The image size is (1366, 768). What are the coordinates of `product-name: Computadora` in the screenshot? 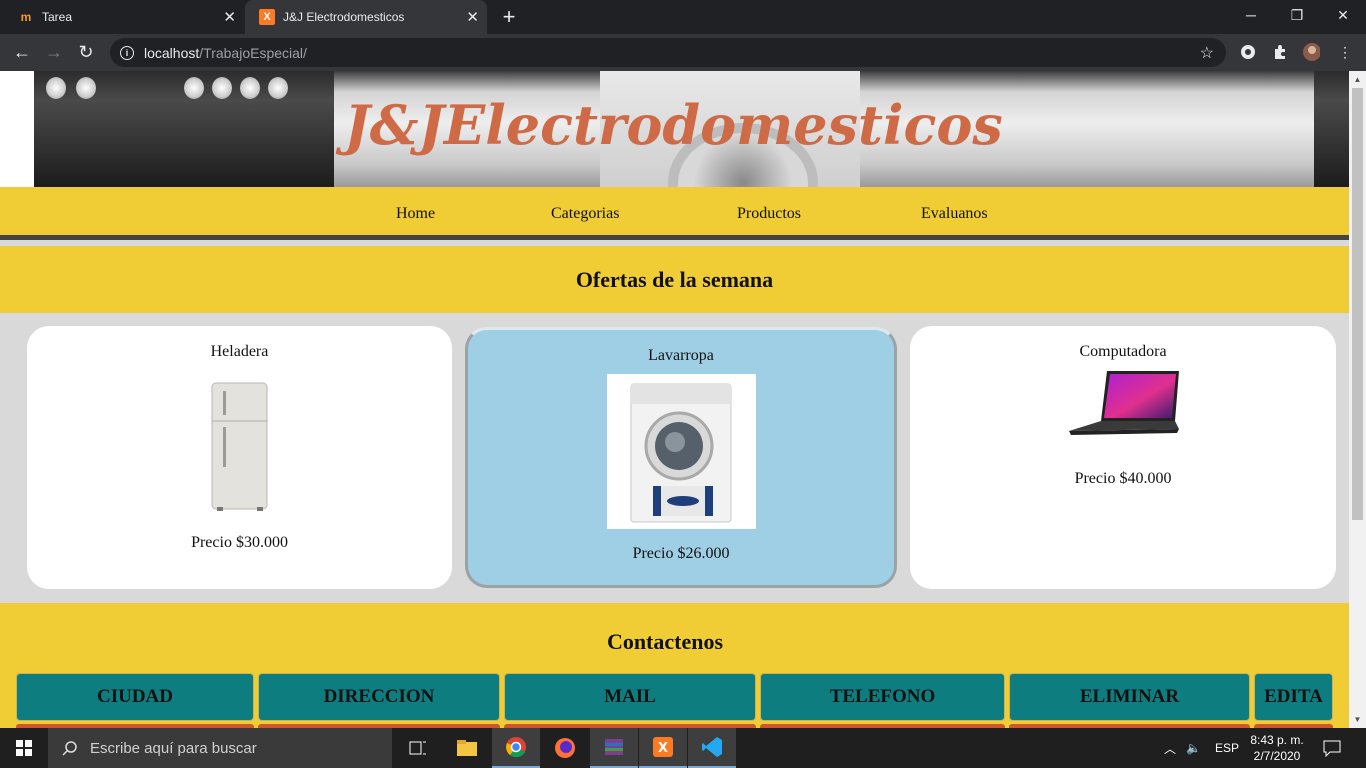 It's located at (1123, 351).